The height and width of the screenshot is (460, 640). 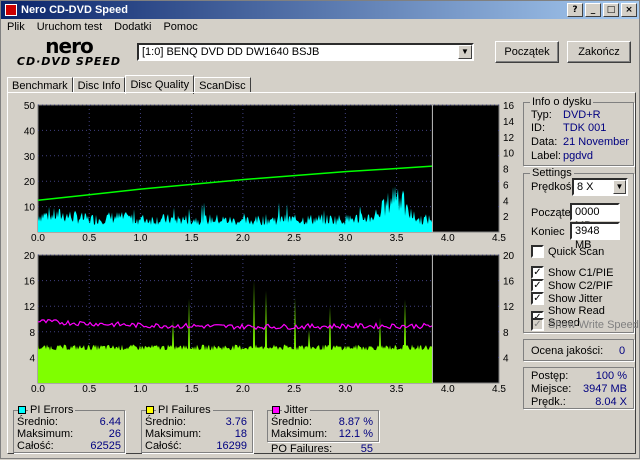 I want to click on speed-read-label: Prędk.:, so click(x=548, y=402).